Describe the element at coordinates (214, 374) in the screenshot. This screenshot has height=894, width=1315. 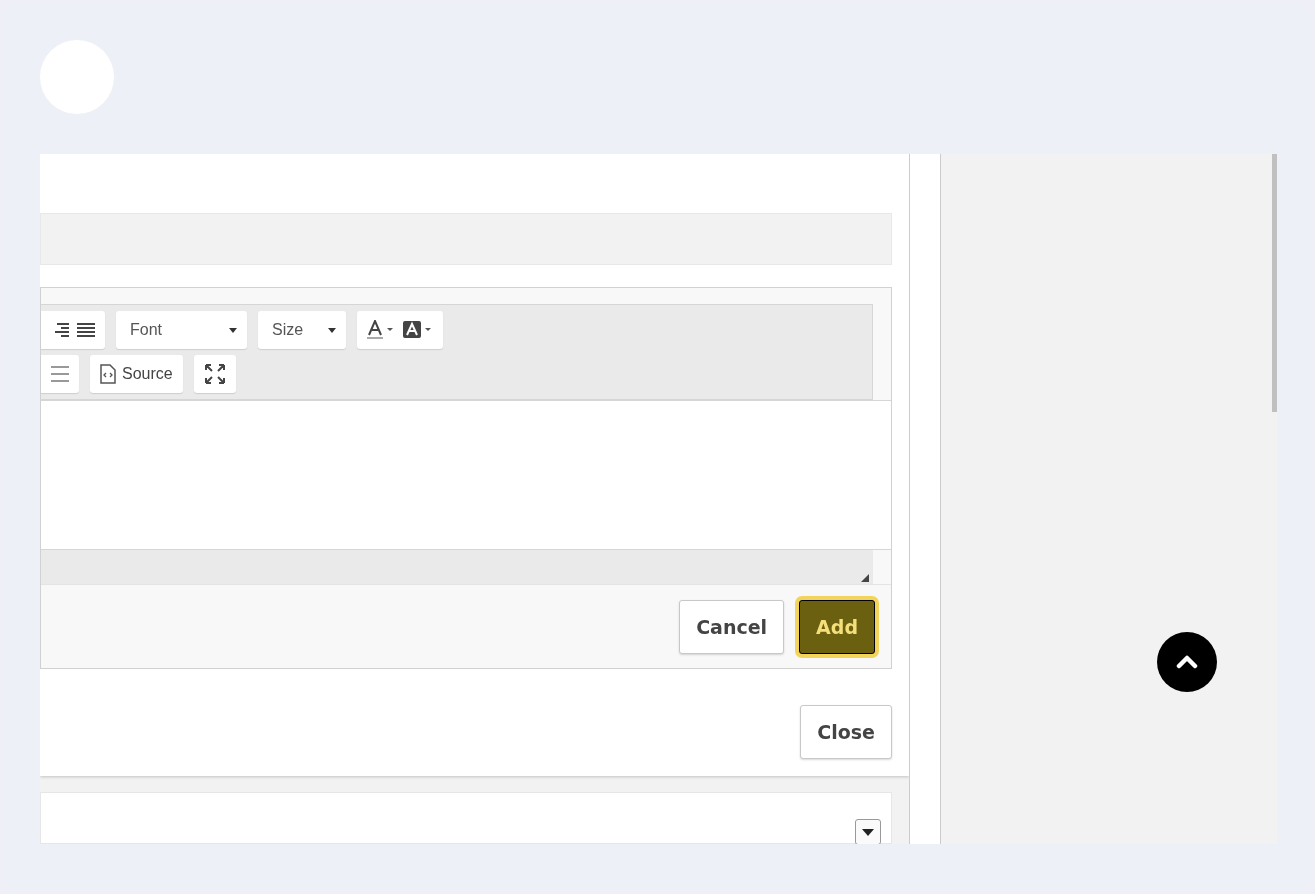
I see `maximize-icon` at that location.